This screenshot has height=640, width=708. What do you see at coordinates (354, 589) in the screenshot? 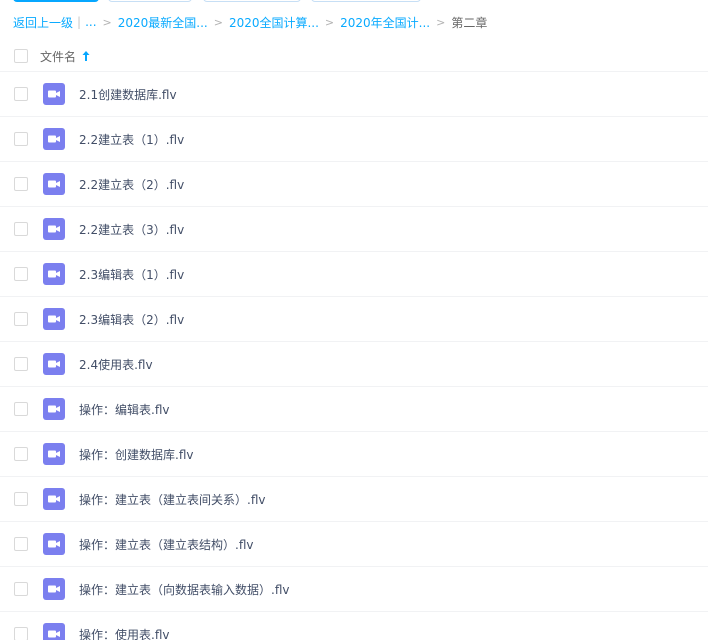
I see `file-row: 操作：建立表（向数据表输入数据）.flv` at bounding box center [354, 589].